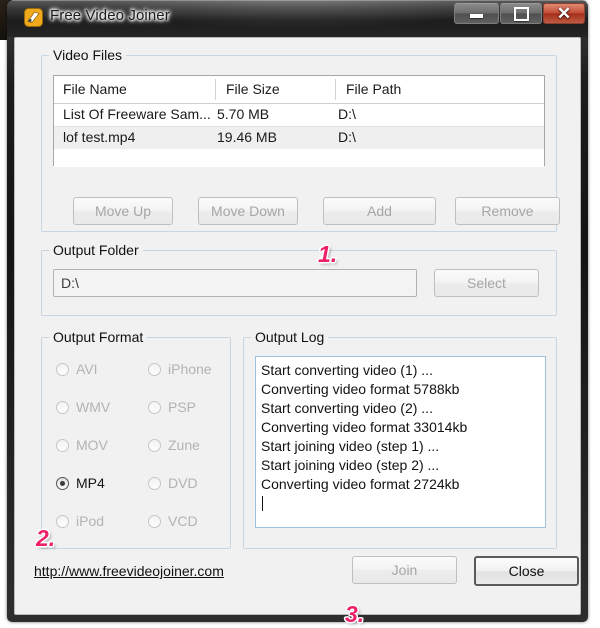 The image size is (600, 628). I want to click on log-line: Converting video format 2724kb, so click(360, 484).